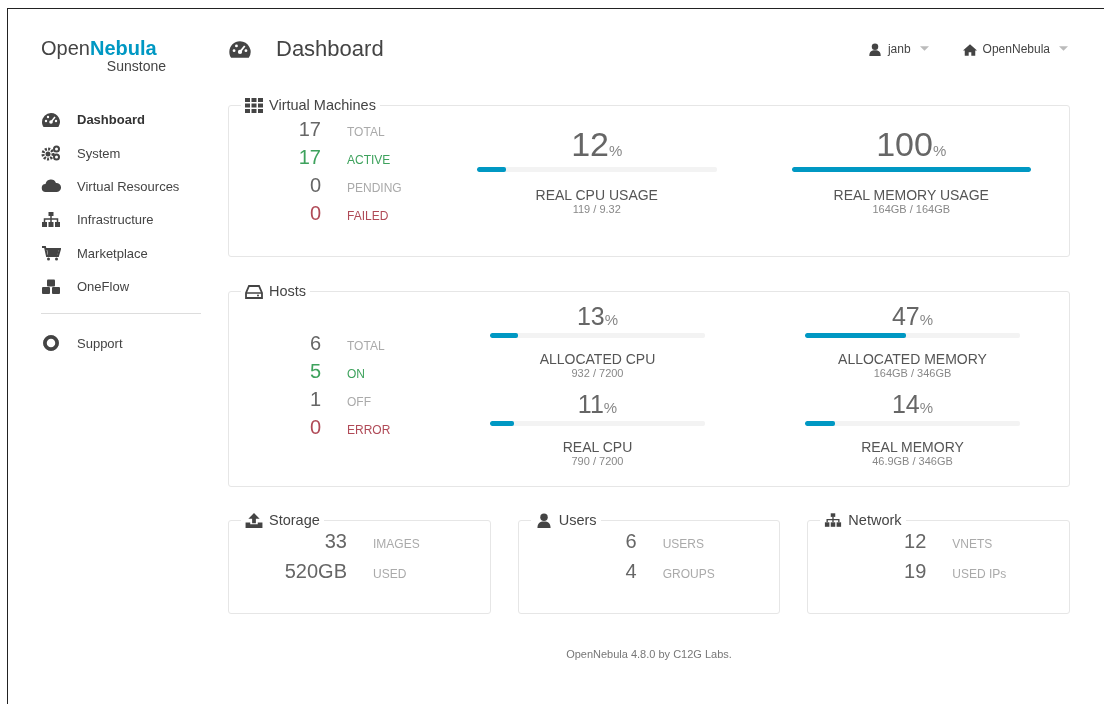 This screenshot has height=704, width=1104. I want to click on sidebar-item: Support, so click(82, 343).